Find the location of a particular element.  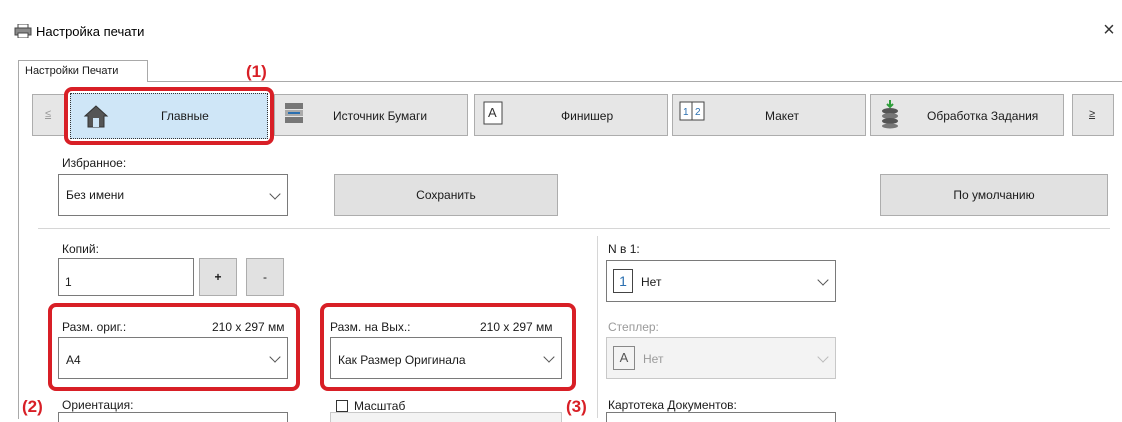

nav-layout-button: 1 2 Макет is located at coordinates (769, 115).